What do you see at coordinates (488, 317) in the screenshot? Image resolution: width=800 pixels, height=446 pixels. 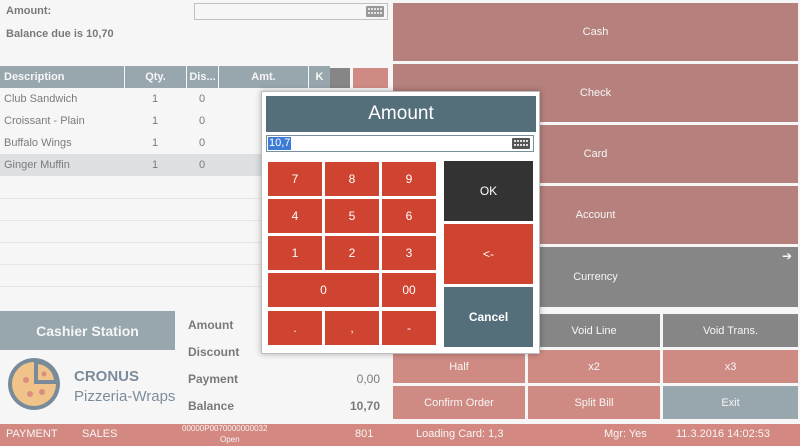 I see `cancel-button: Cancel` at bounding box center [488, 317].